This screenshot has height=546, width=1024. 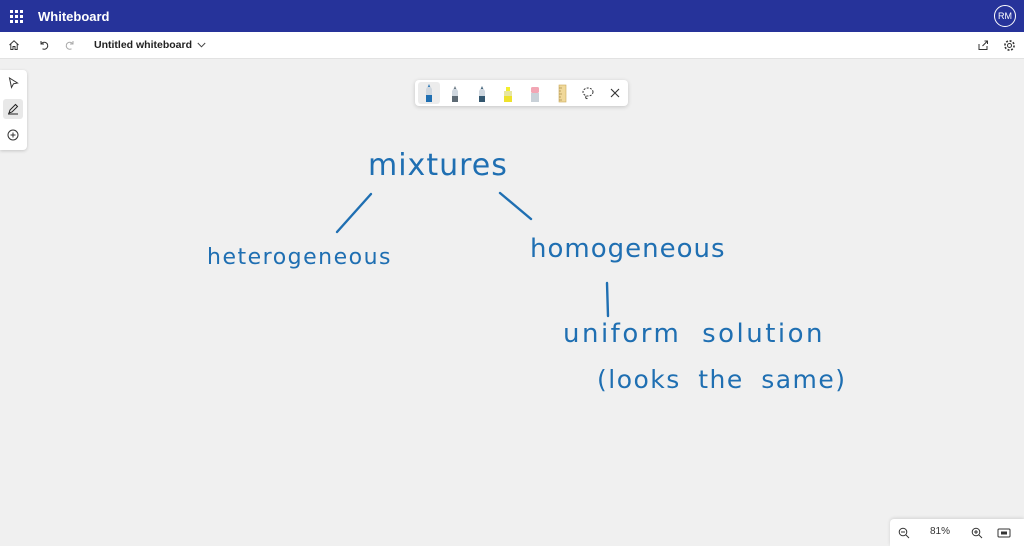 What do you see at coordinates (515, 206) in the screenshot?
I see `ink-branch-right` at bounding box center [515, 206].